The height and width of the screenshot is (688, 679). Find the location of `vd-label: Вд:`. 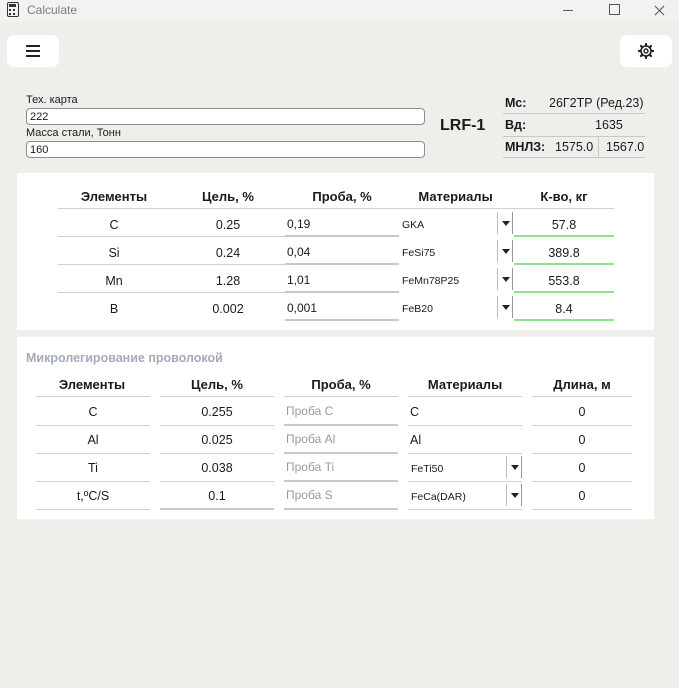

vd-label: Вд: is located at coordinates (516, 125).